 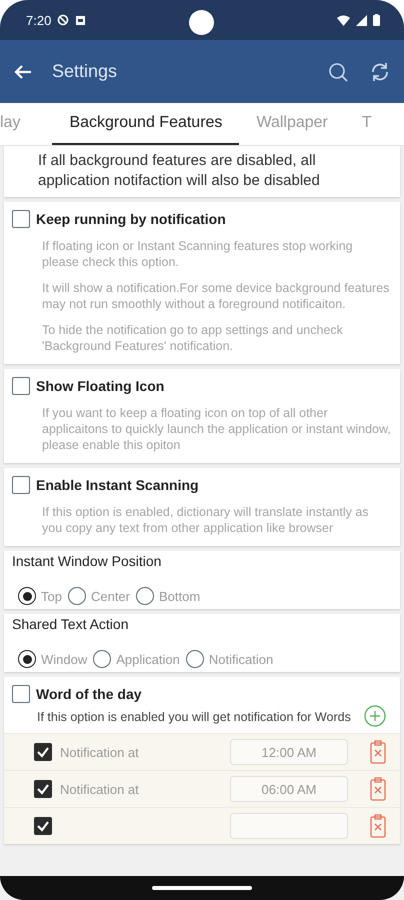 What do you see at coordinates (343, 20) in the screenshot?
I see `wifi-icon` at bounding box center [343, 20].